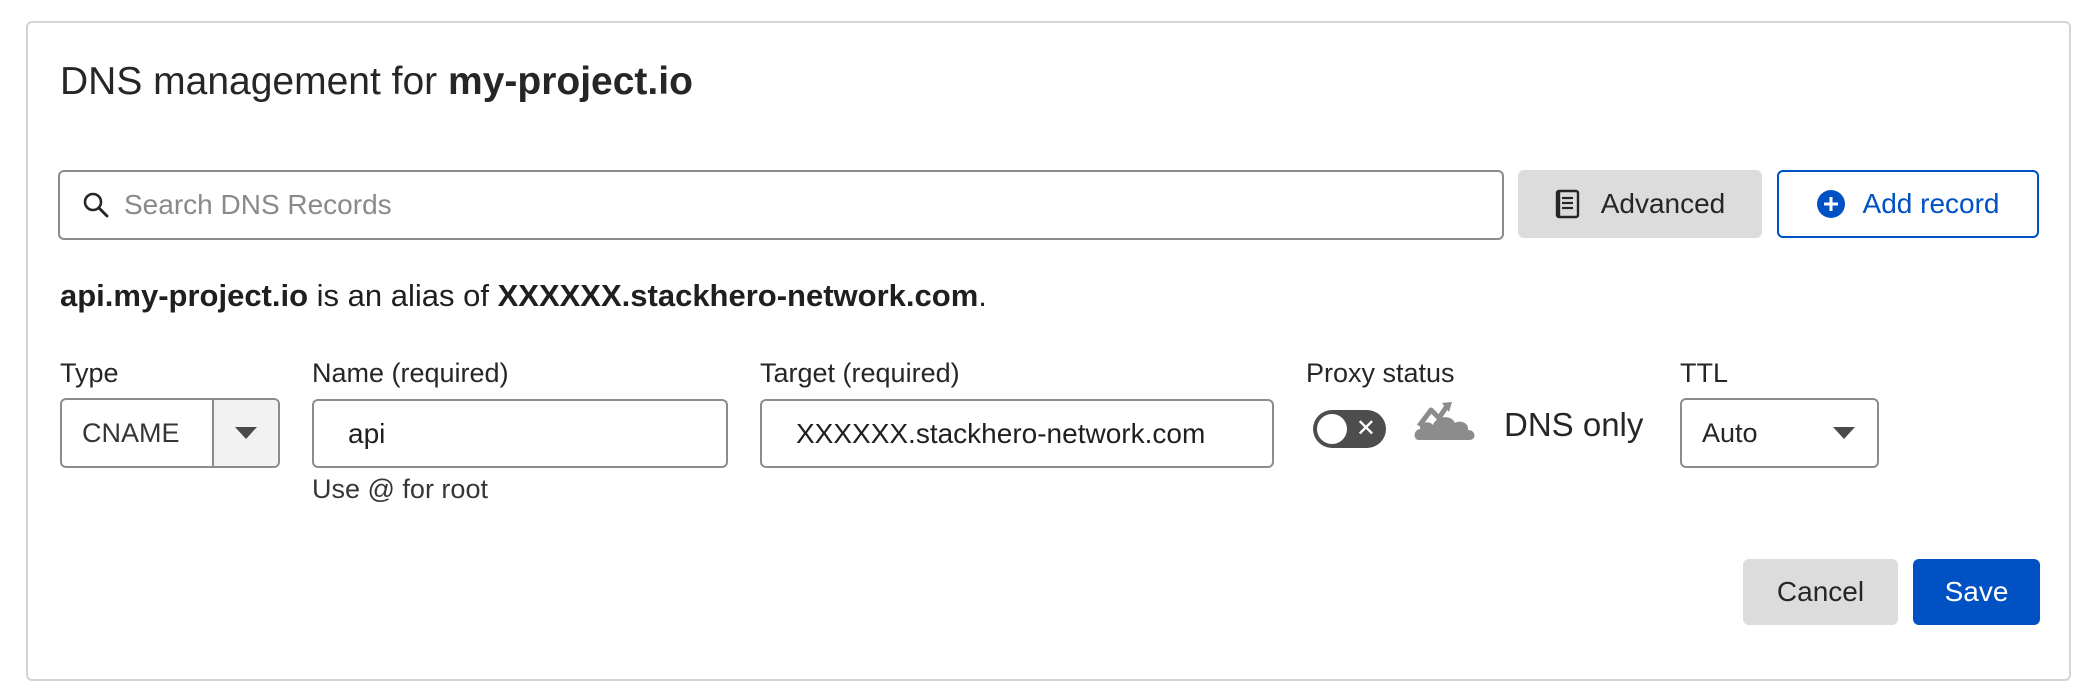 This screenshot has height=681, width=2098. Describe the element at coordinates (536, 433) in the screenshot. I see `name-input` at that location.